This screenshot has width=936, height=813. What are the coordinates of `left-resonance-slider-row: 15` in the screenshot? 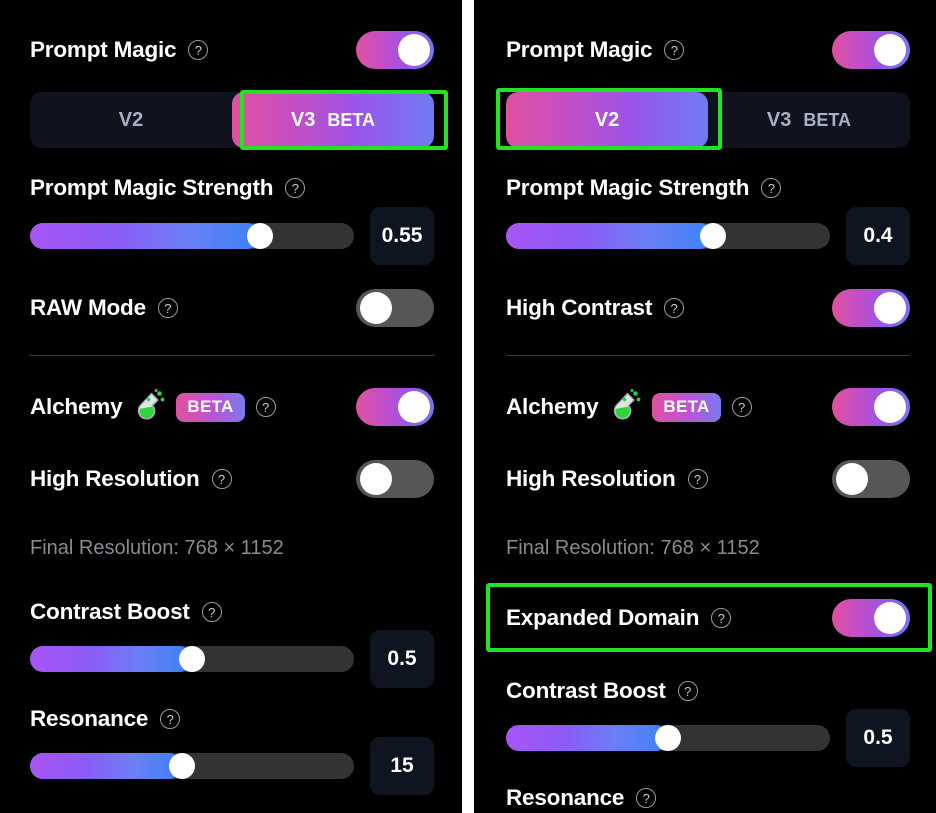 It's located at (232, 766).